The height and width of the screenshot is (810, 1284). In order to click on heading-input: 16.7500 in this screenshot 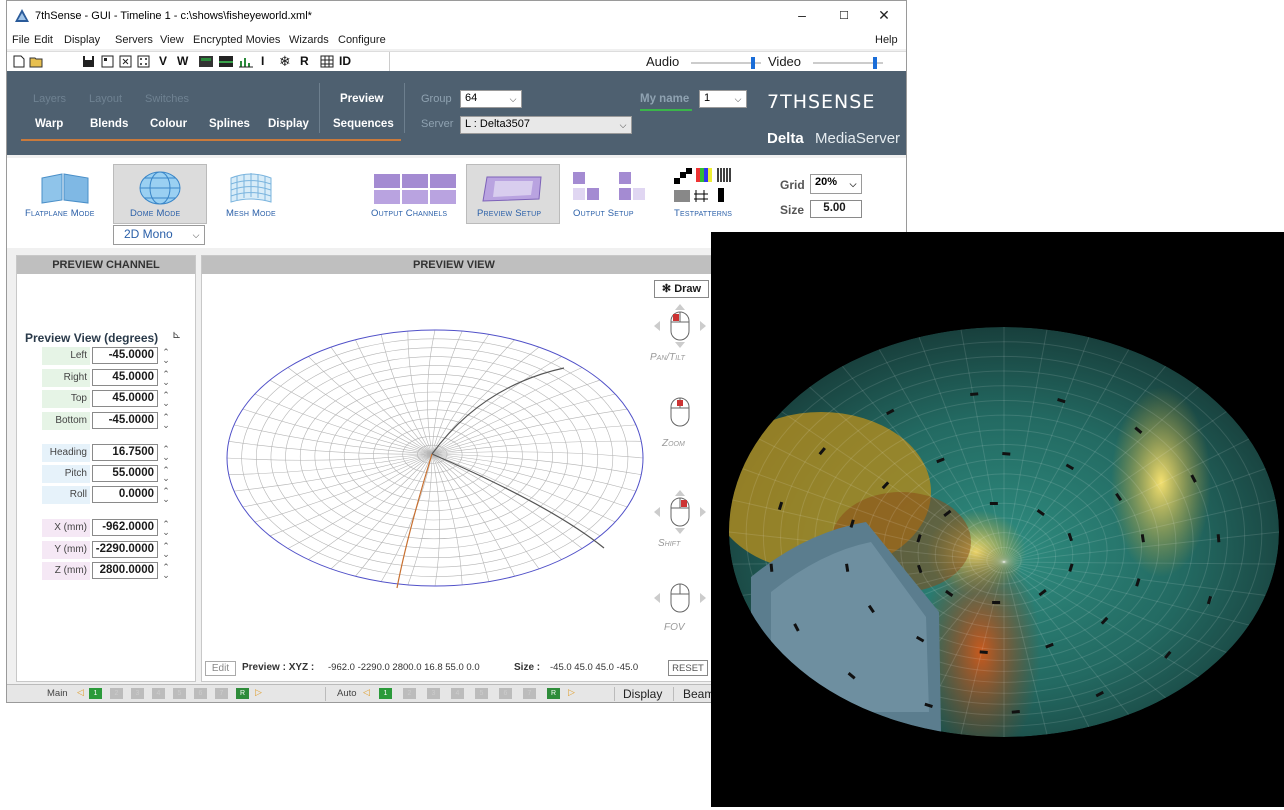, I will do `click(125, 452)`.